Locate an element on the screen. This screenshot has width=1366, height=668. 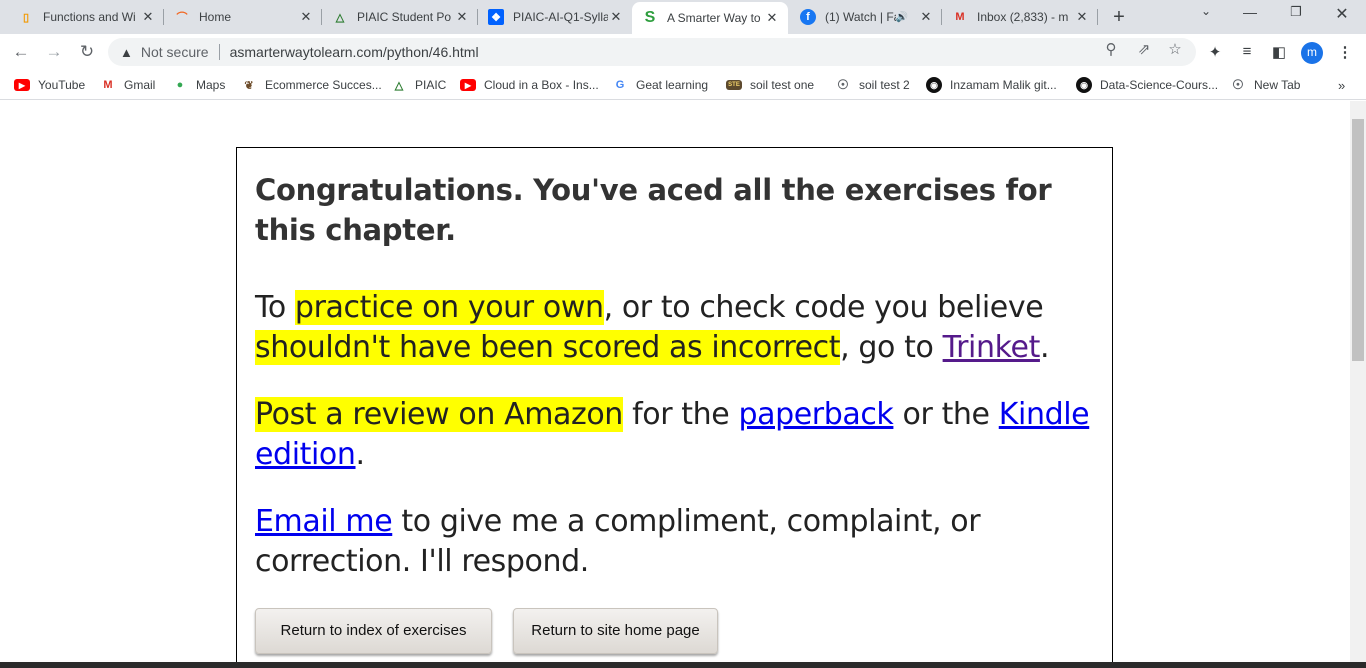
bookmark-maps: ● Maps is located at coordinates (199, 85).